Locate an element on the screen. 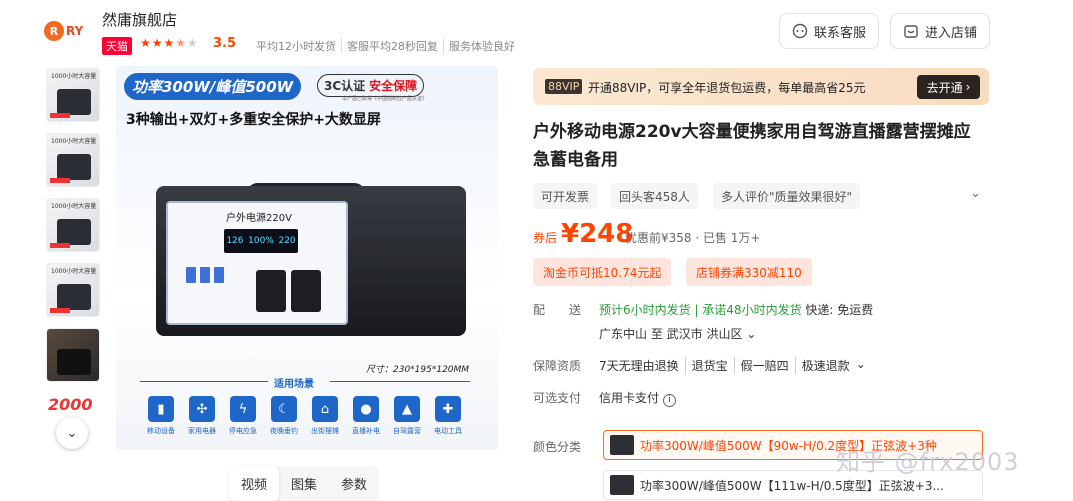 Image resolution: width=1073 pixels, height=501 pixels. payment-label: 可选支付 is located at coordinates (557, 398).